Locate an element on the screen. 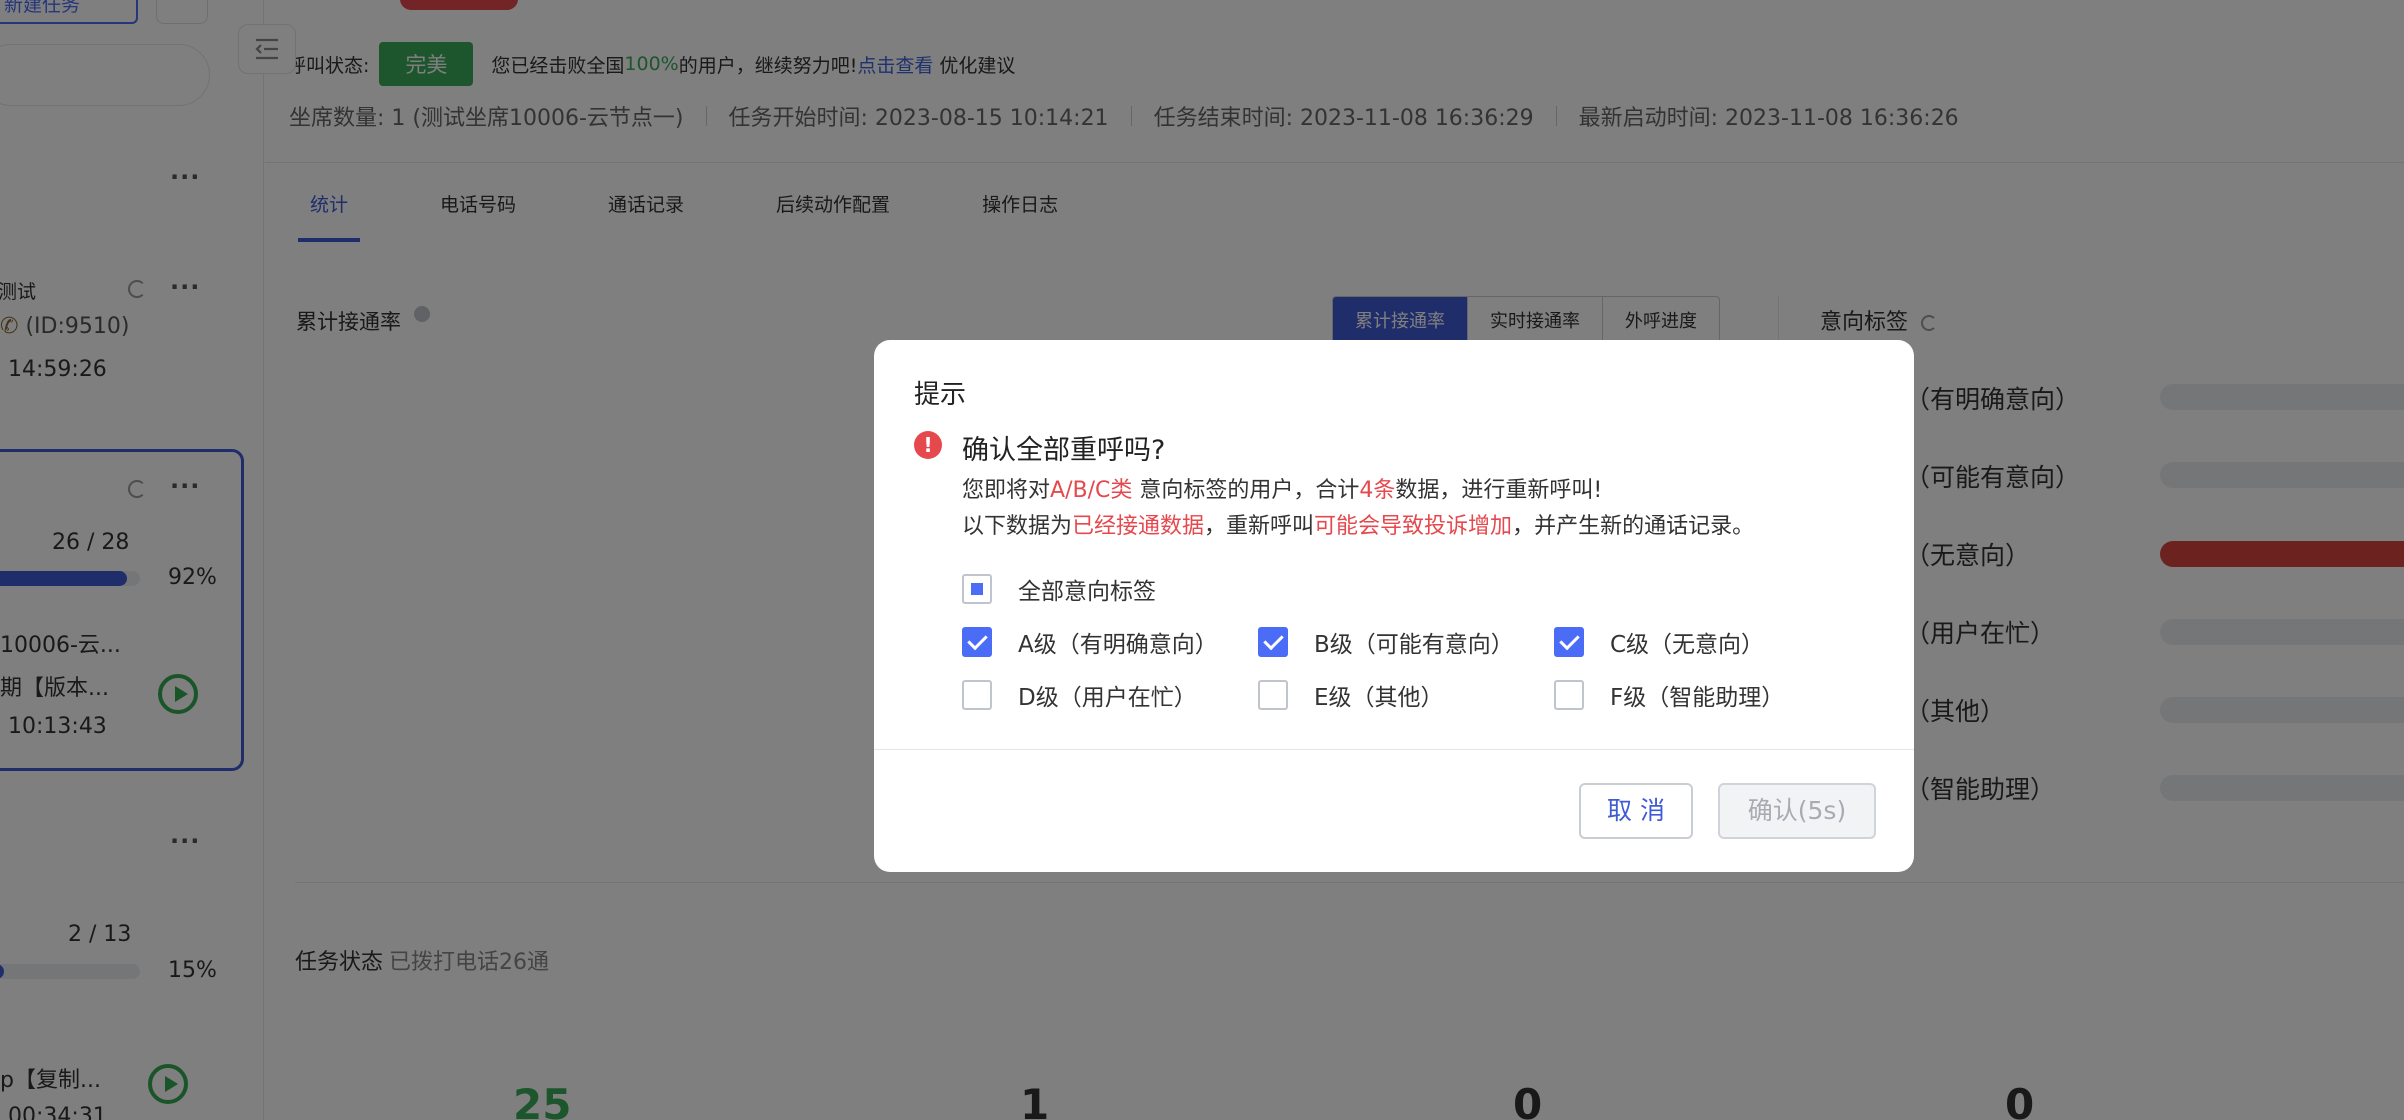 The image size is (2404, 1120). checkbox-all-intents: 全部意向标签 is located at coordinates (1059, 589).